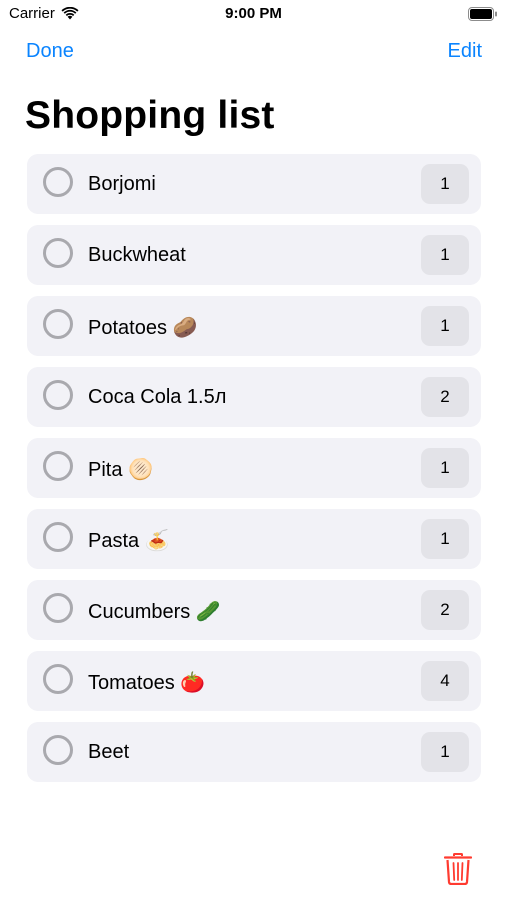 Image resolution: width=507 pixels, height=900 pixels. I want to click on status-bar: Carrier 9:00 PM, so click(253, 14).